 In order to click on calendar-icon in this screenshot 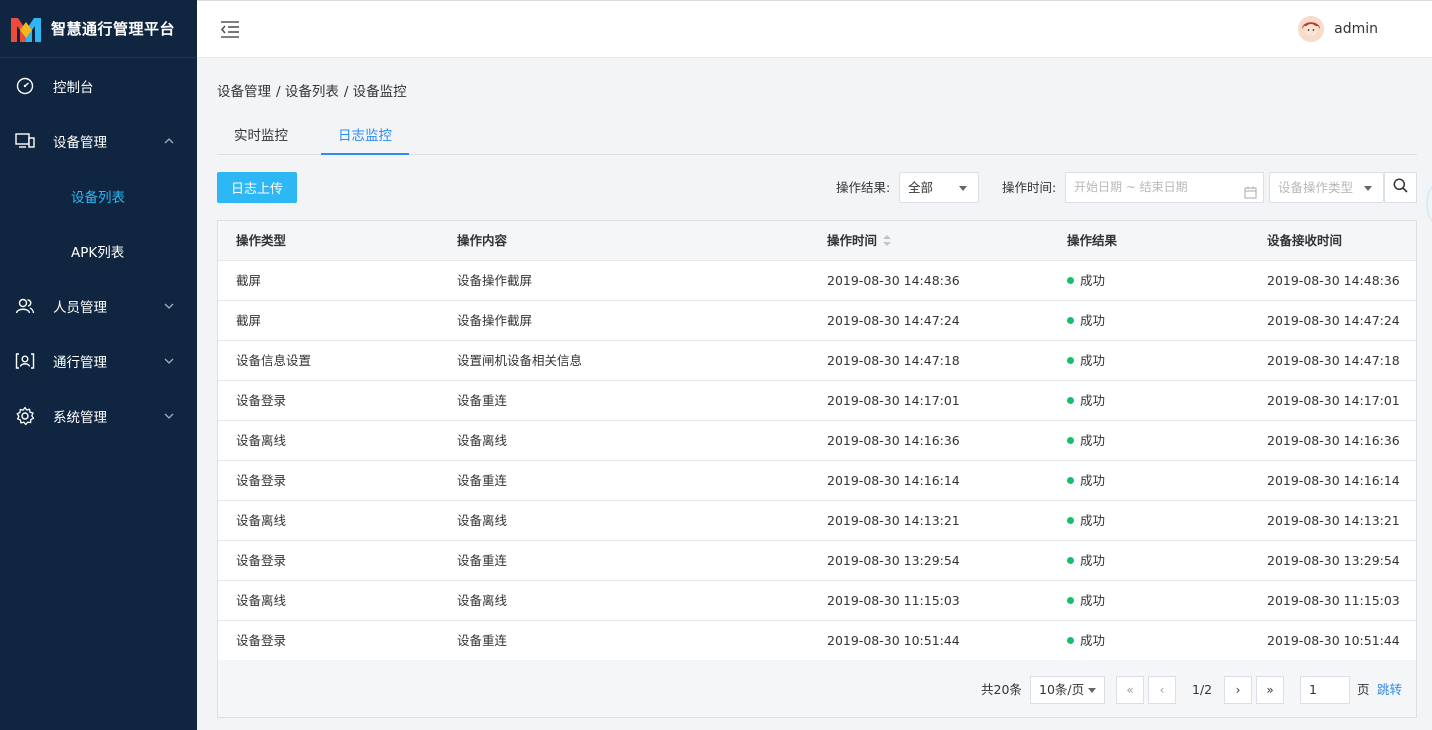, I will do `click(1250, 195)`.